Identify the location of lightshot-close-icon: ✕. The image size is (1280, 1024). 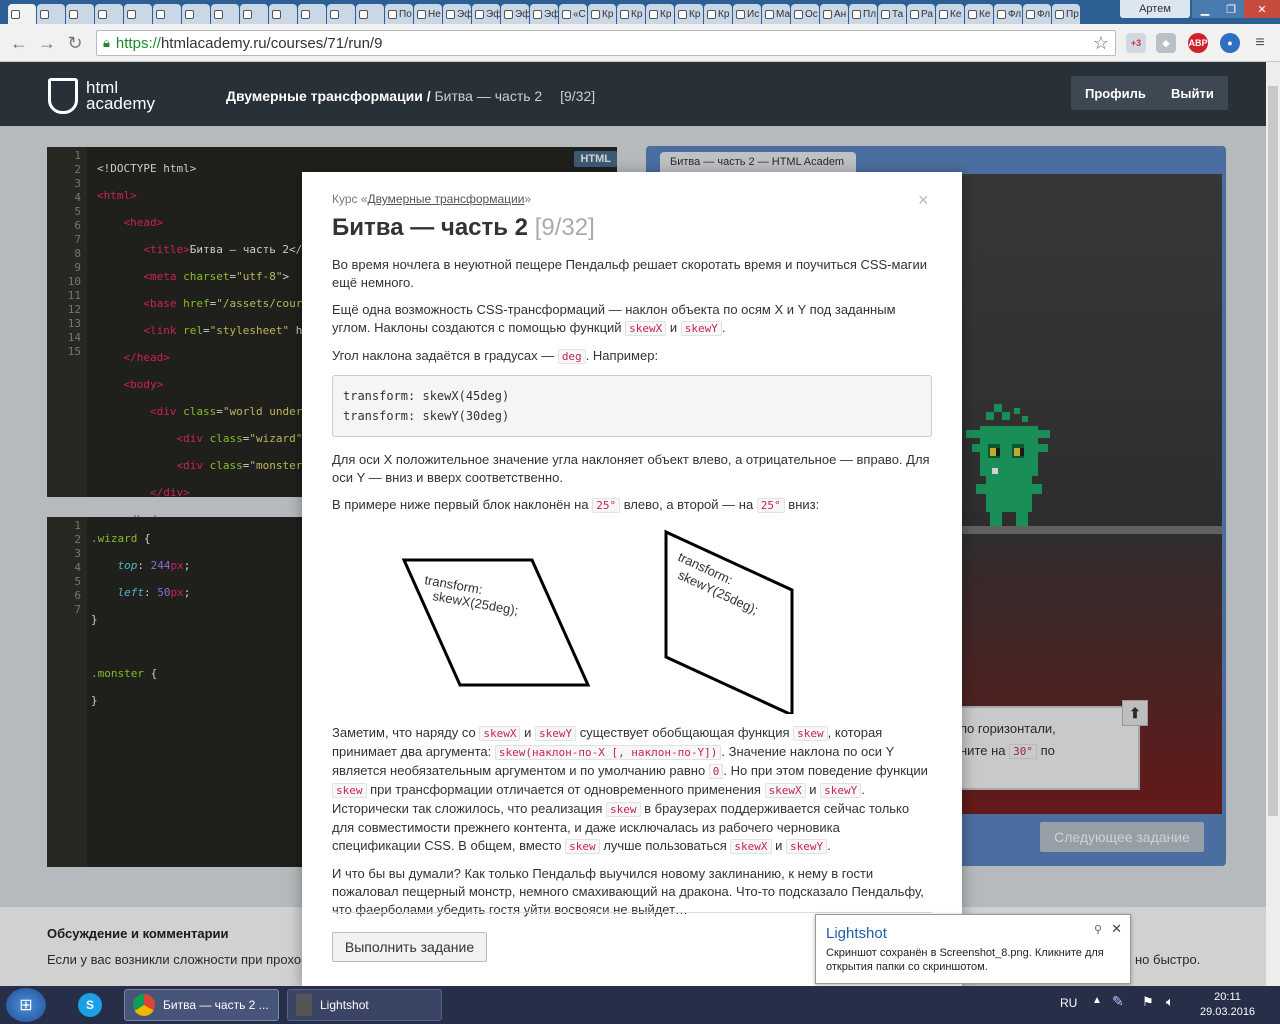
(1116, 929).